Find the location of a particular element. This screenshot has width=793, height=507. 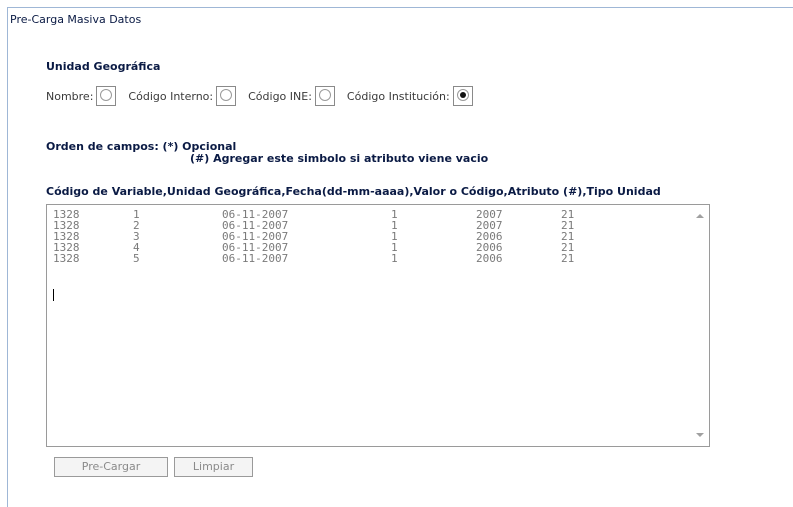

textarea-scrollbar is located at coordinates (700, 325).